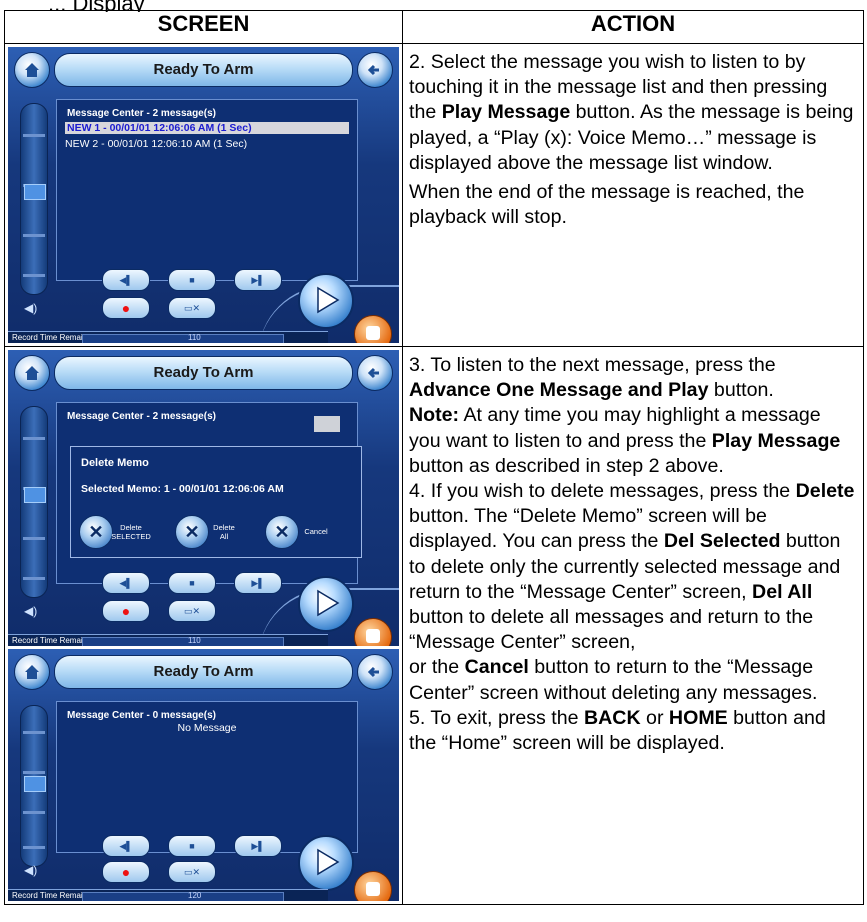 This screenshot has width=867, height=922. I want to click on list-item: NEW 2 - 00/01/01 12:06:10 AM (1 Sec), so click(156, 144).